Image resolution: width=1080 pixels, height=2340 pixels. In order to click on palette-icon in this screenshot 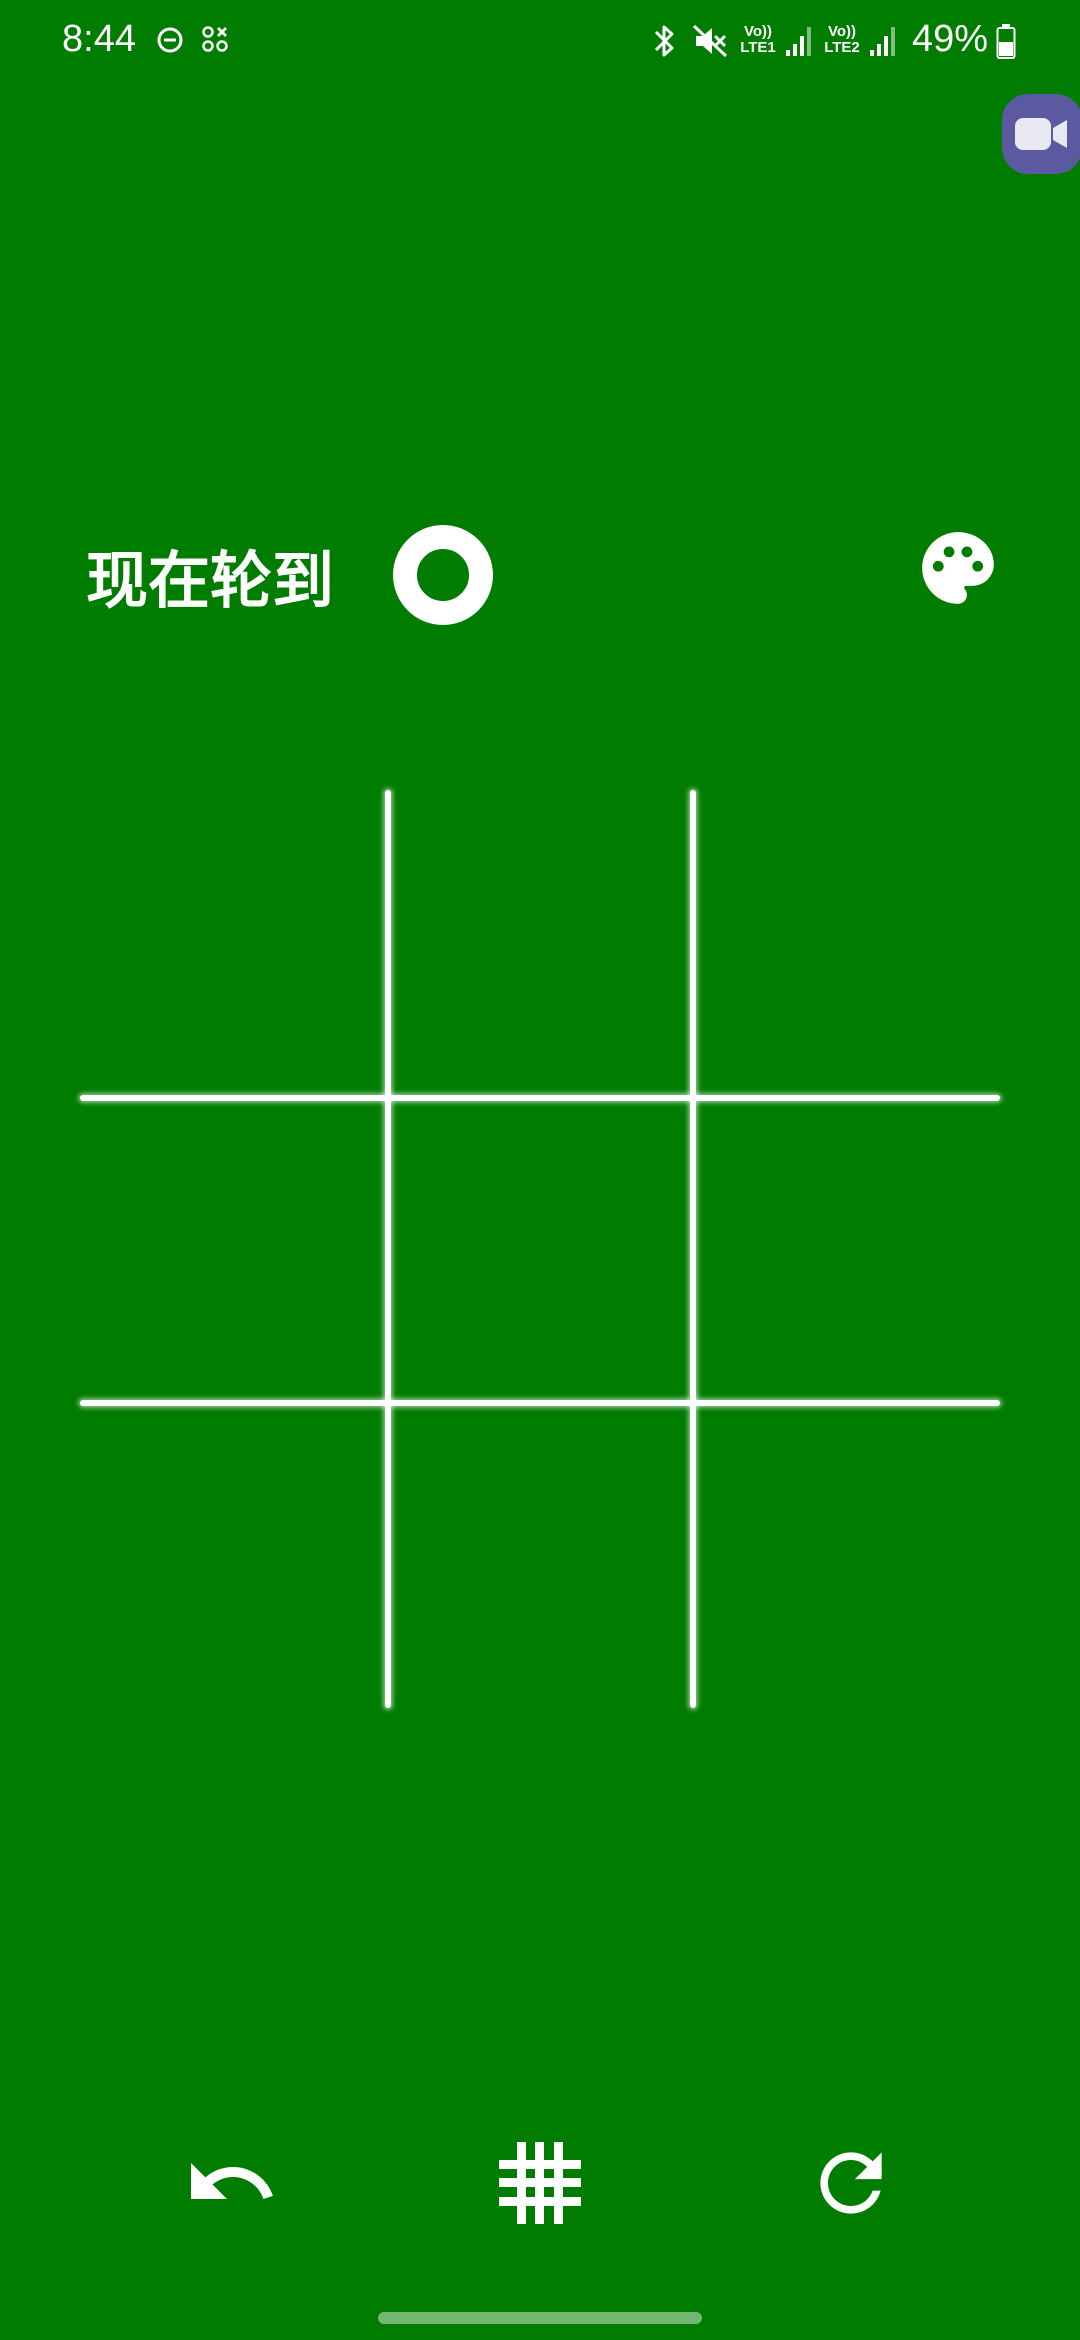, I will do `click(958, 568)`.